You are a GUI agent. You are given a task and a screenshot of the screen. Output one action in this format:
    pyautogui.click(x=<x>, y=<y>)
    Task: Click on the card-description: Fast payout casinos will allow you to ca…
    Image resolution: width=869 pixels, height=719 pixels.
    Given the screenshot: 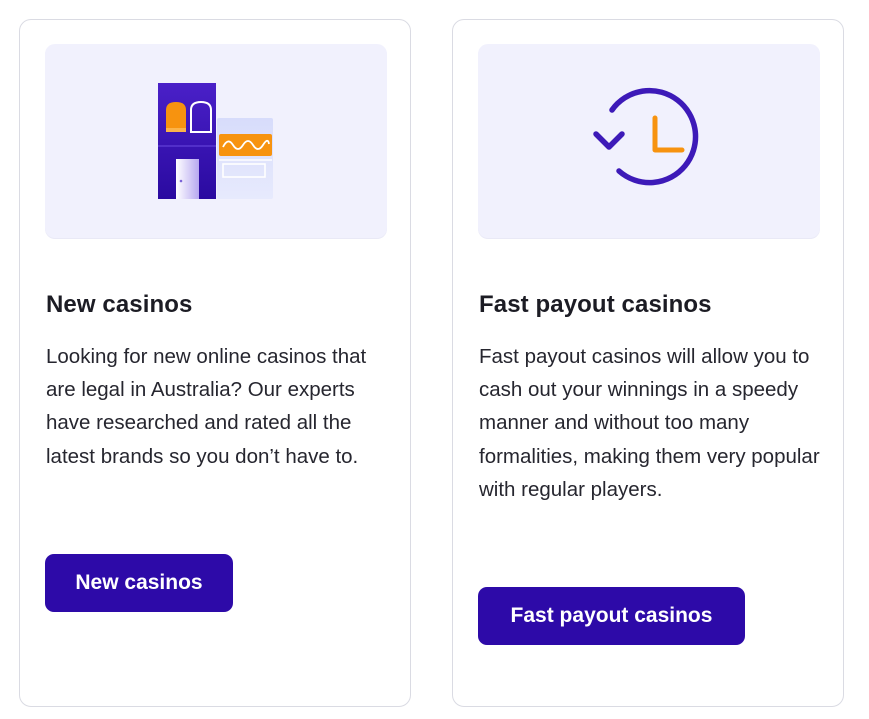 What is the action you would take?
    pyautogui.click(x=649, y=423)
    